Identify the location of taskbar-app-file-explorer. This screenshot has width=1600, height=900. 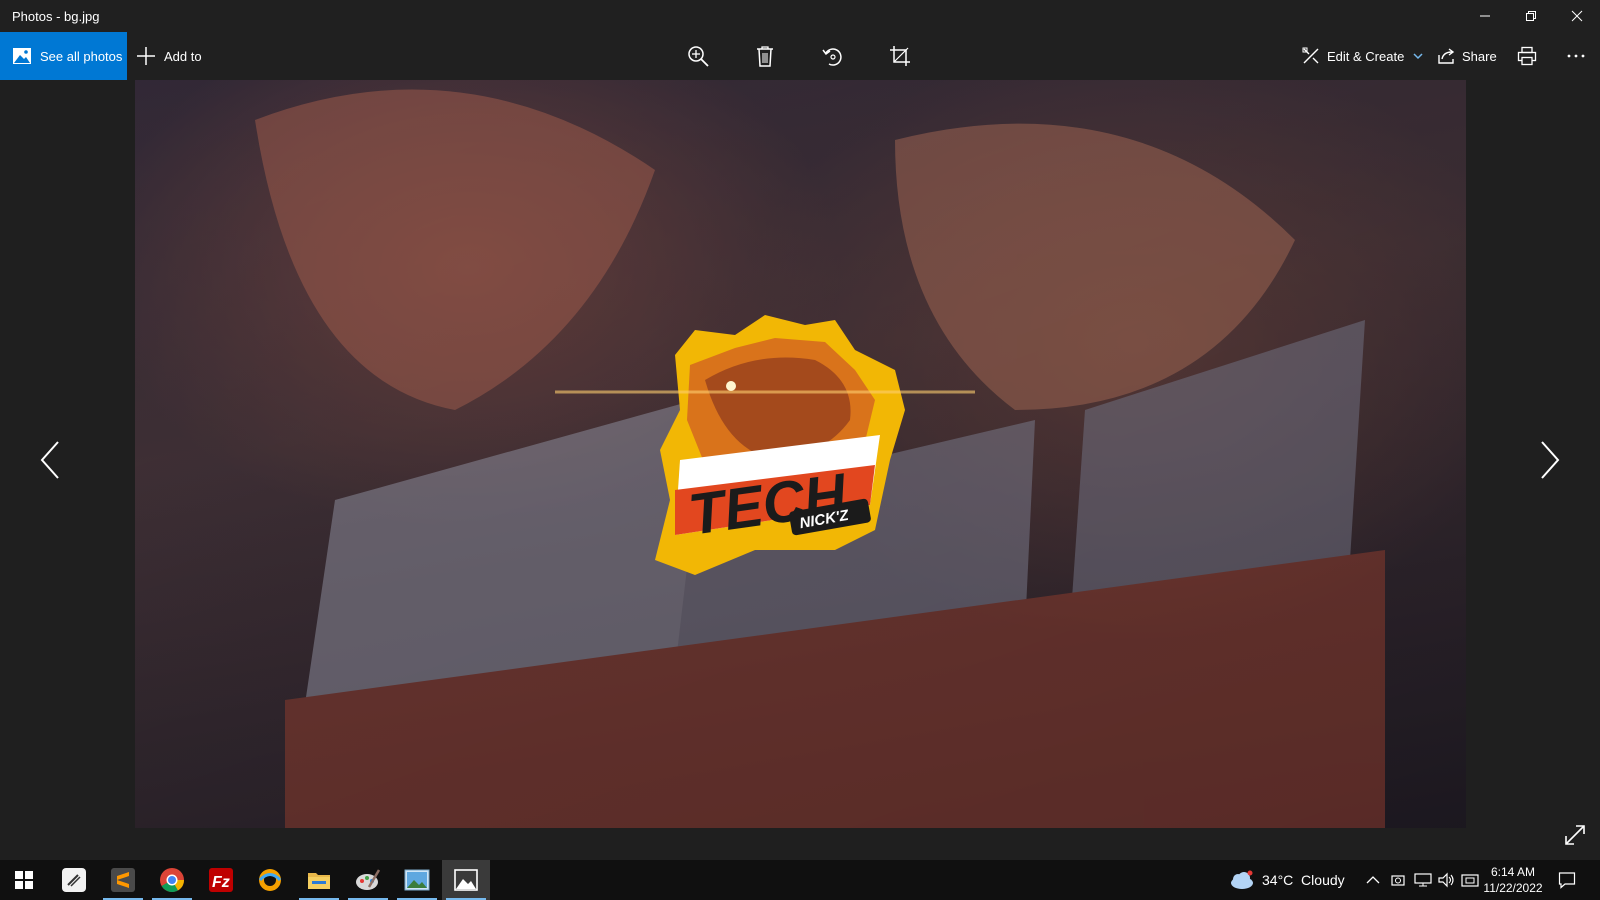
(319, 880).